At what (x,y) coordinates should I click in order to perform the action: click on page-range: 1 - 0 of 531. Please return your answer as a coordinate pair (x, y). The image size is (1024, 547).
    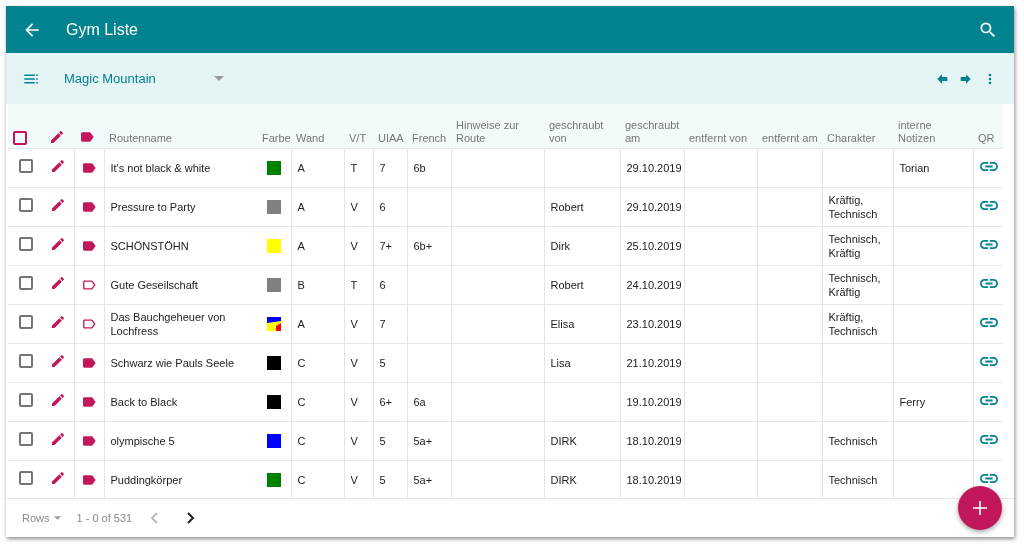
    Looking at the image, I should click on (104, 518).